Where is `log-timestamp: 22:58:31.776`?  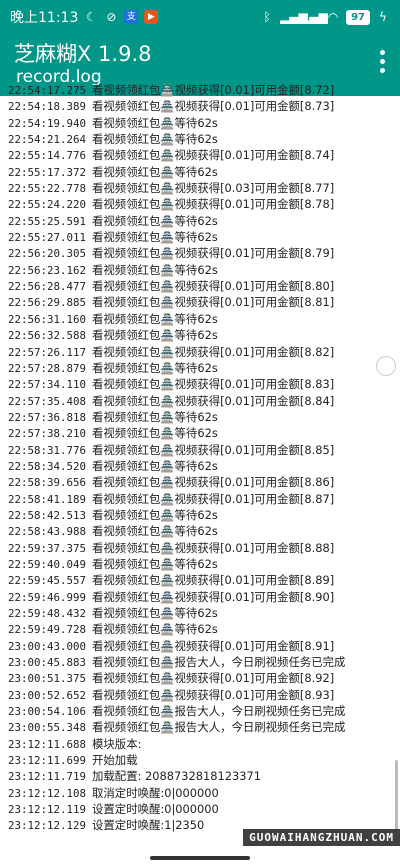 log-timestamp: 22:58:31.776 is located at coordinates (47, 450).